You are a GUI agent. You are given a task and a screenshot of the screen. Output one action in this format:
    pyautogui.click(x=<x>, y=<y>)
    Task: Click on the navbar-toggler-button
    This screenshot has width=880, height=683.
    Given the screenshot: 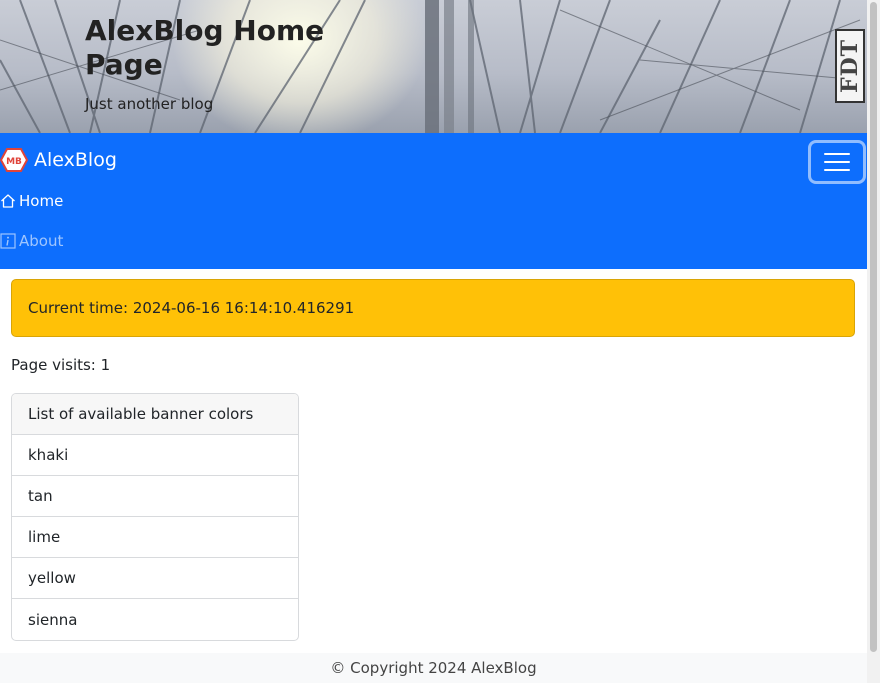 What is the action you would take?
    pyautogui.click(x=837, y=162)
    